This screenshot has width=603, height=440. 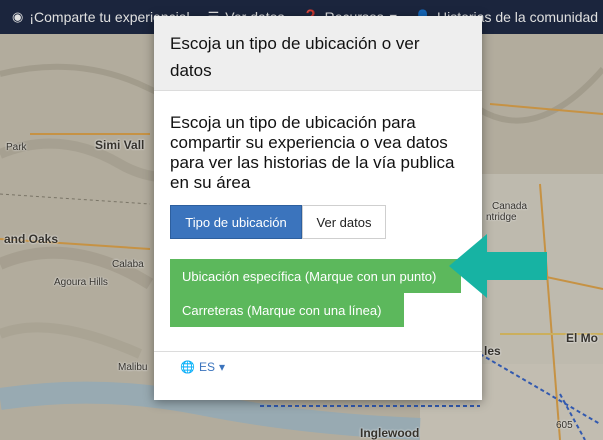 I want to click on arrow-icon, so click(x=498, y=266).